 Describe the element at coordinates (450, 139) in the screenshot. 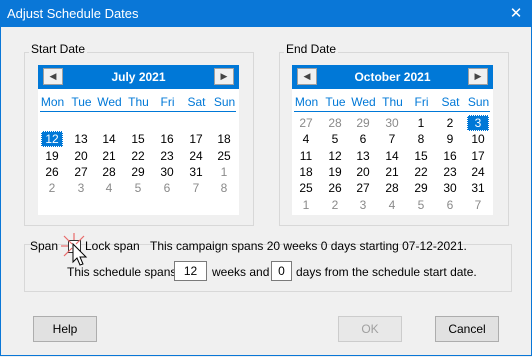

I see `calendar-day: 9` at that location.